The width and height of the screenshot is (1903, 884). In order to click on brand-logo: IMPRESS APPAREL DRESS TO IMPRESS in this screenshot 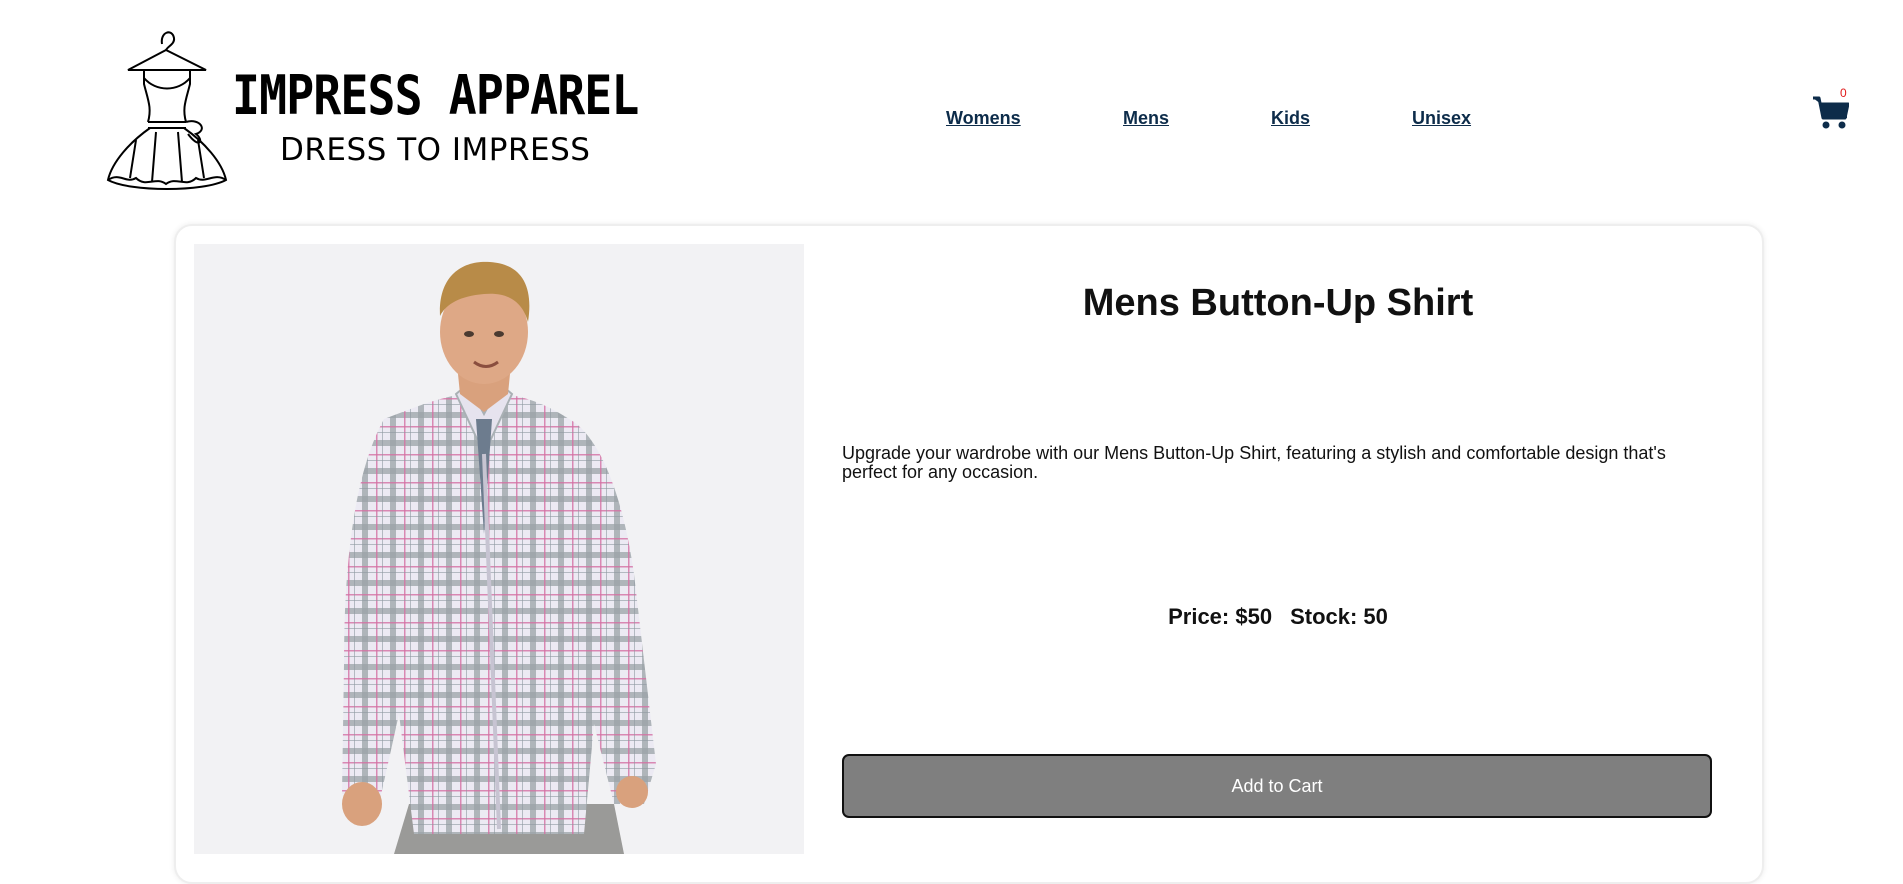, I will do `click(369, 109)`.